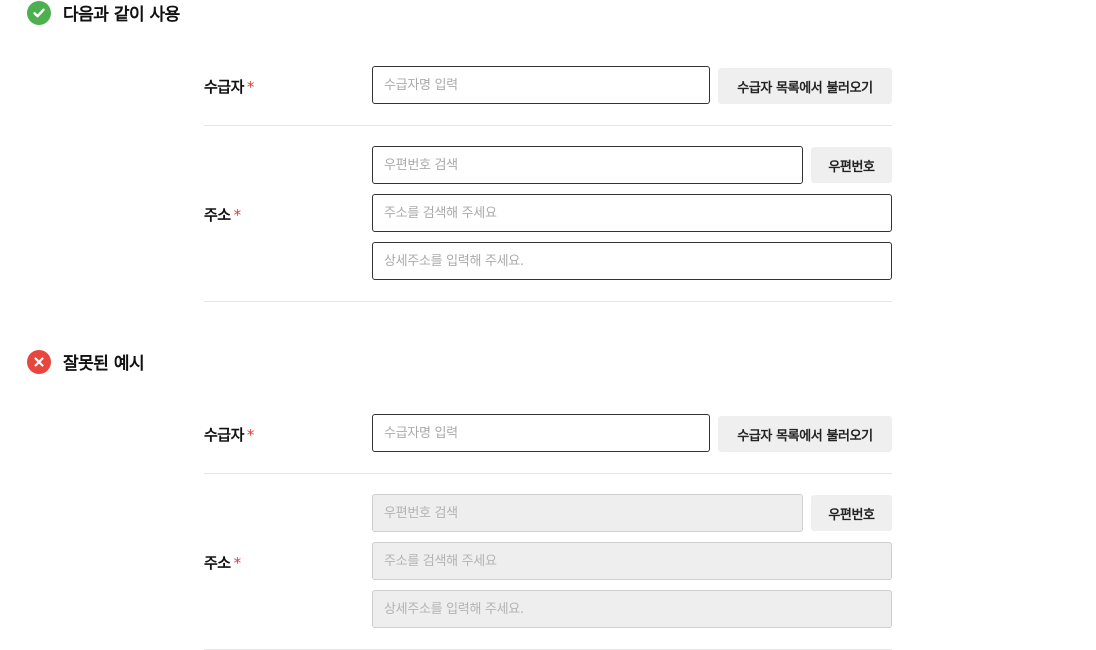 This screenshot has width=1096, height=650. What do you see at coordinates (39, 12) in the screenshot?
I see `check-icon` at bounding box center [39, 12].